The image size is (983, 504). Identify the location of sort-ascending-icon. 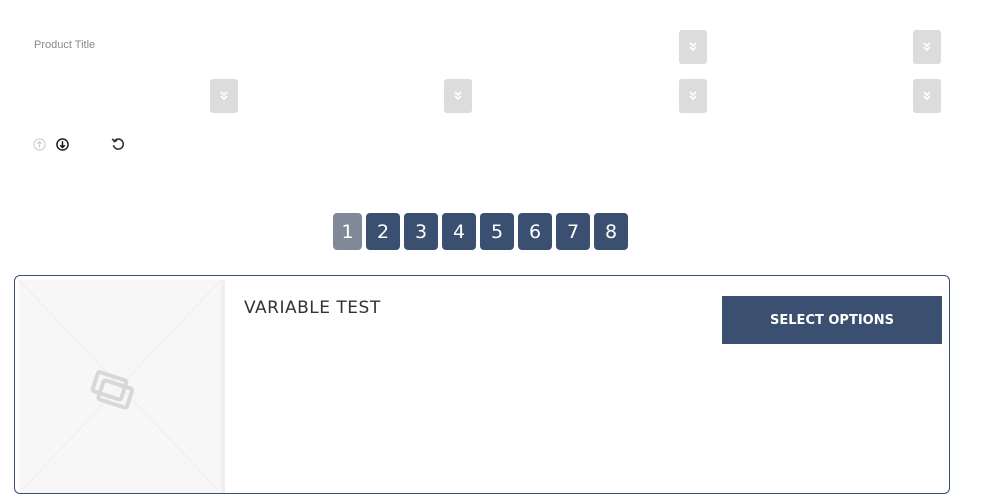
(39, 144).